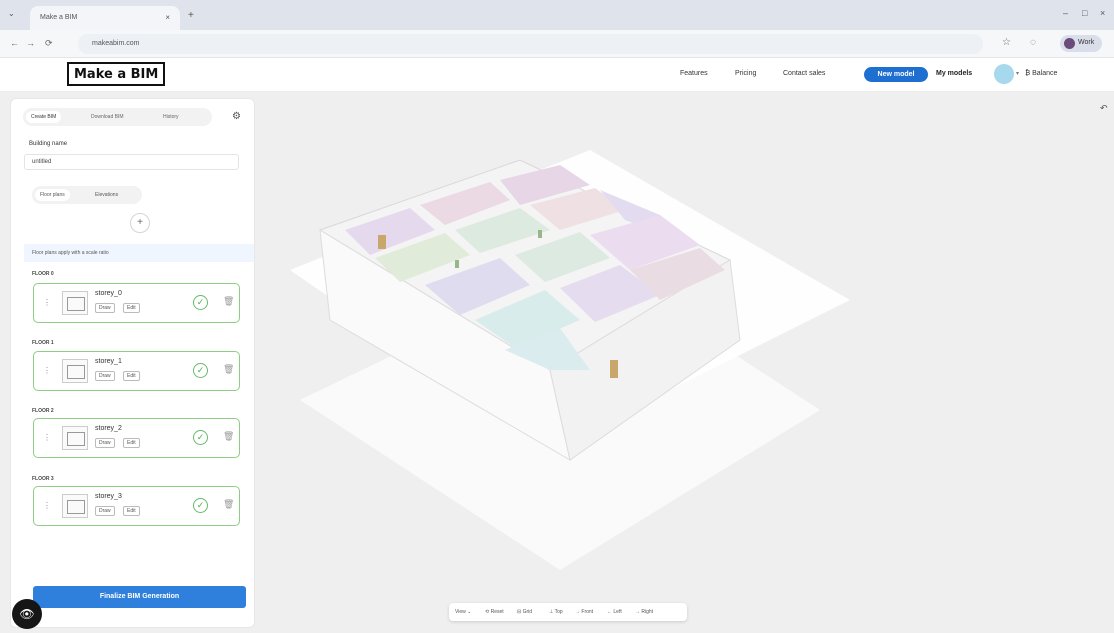 Image resolution: width=1114 pixels, height=633 pixels. I want to click on avatar, so click(1004, 74).